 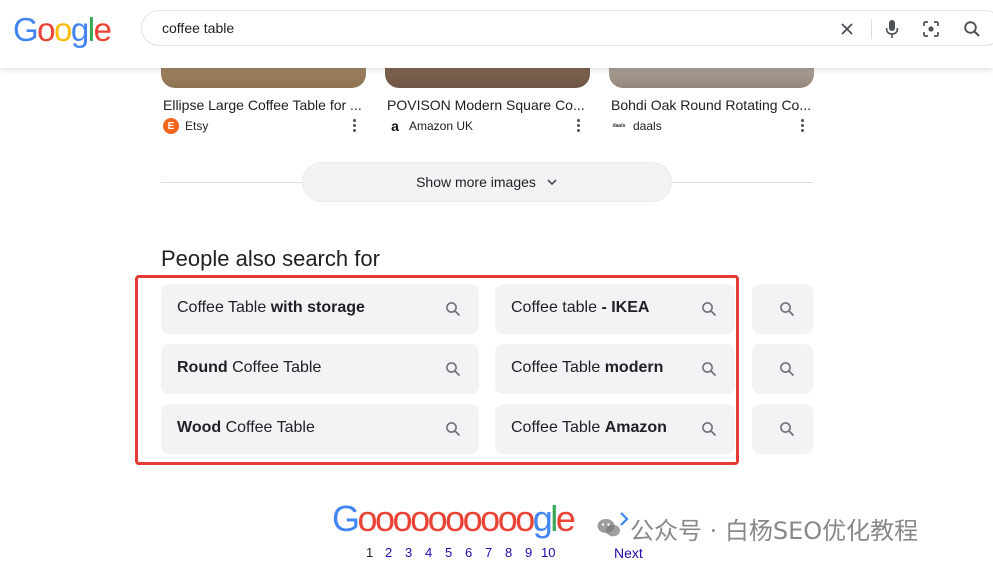 I want to click on page-link: 3, so click(x=408, y=552).